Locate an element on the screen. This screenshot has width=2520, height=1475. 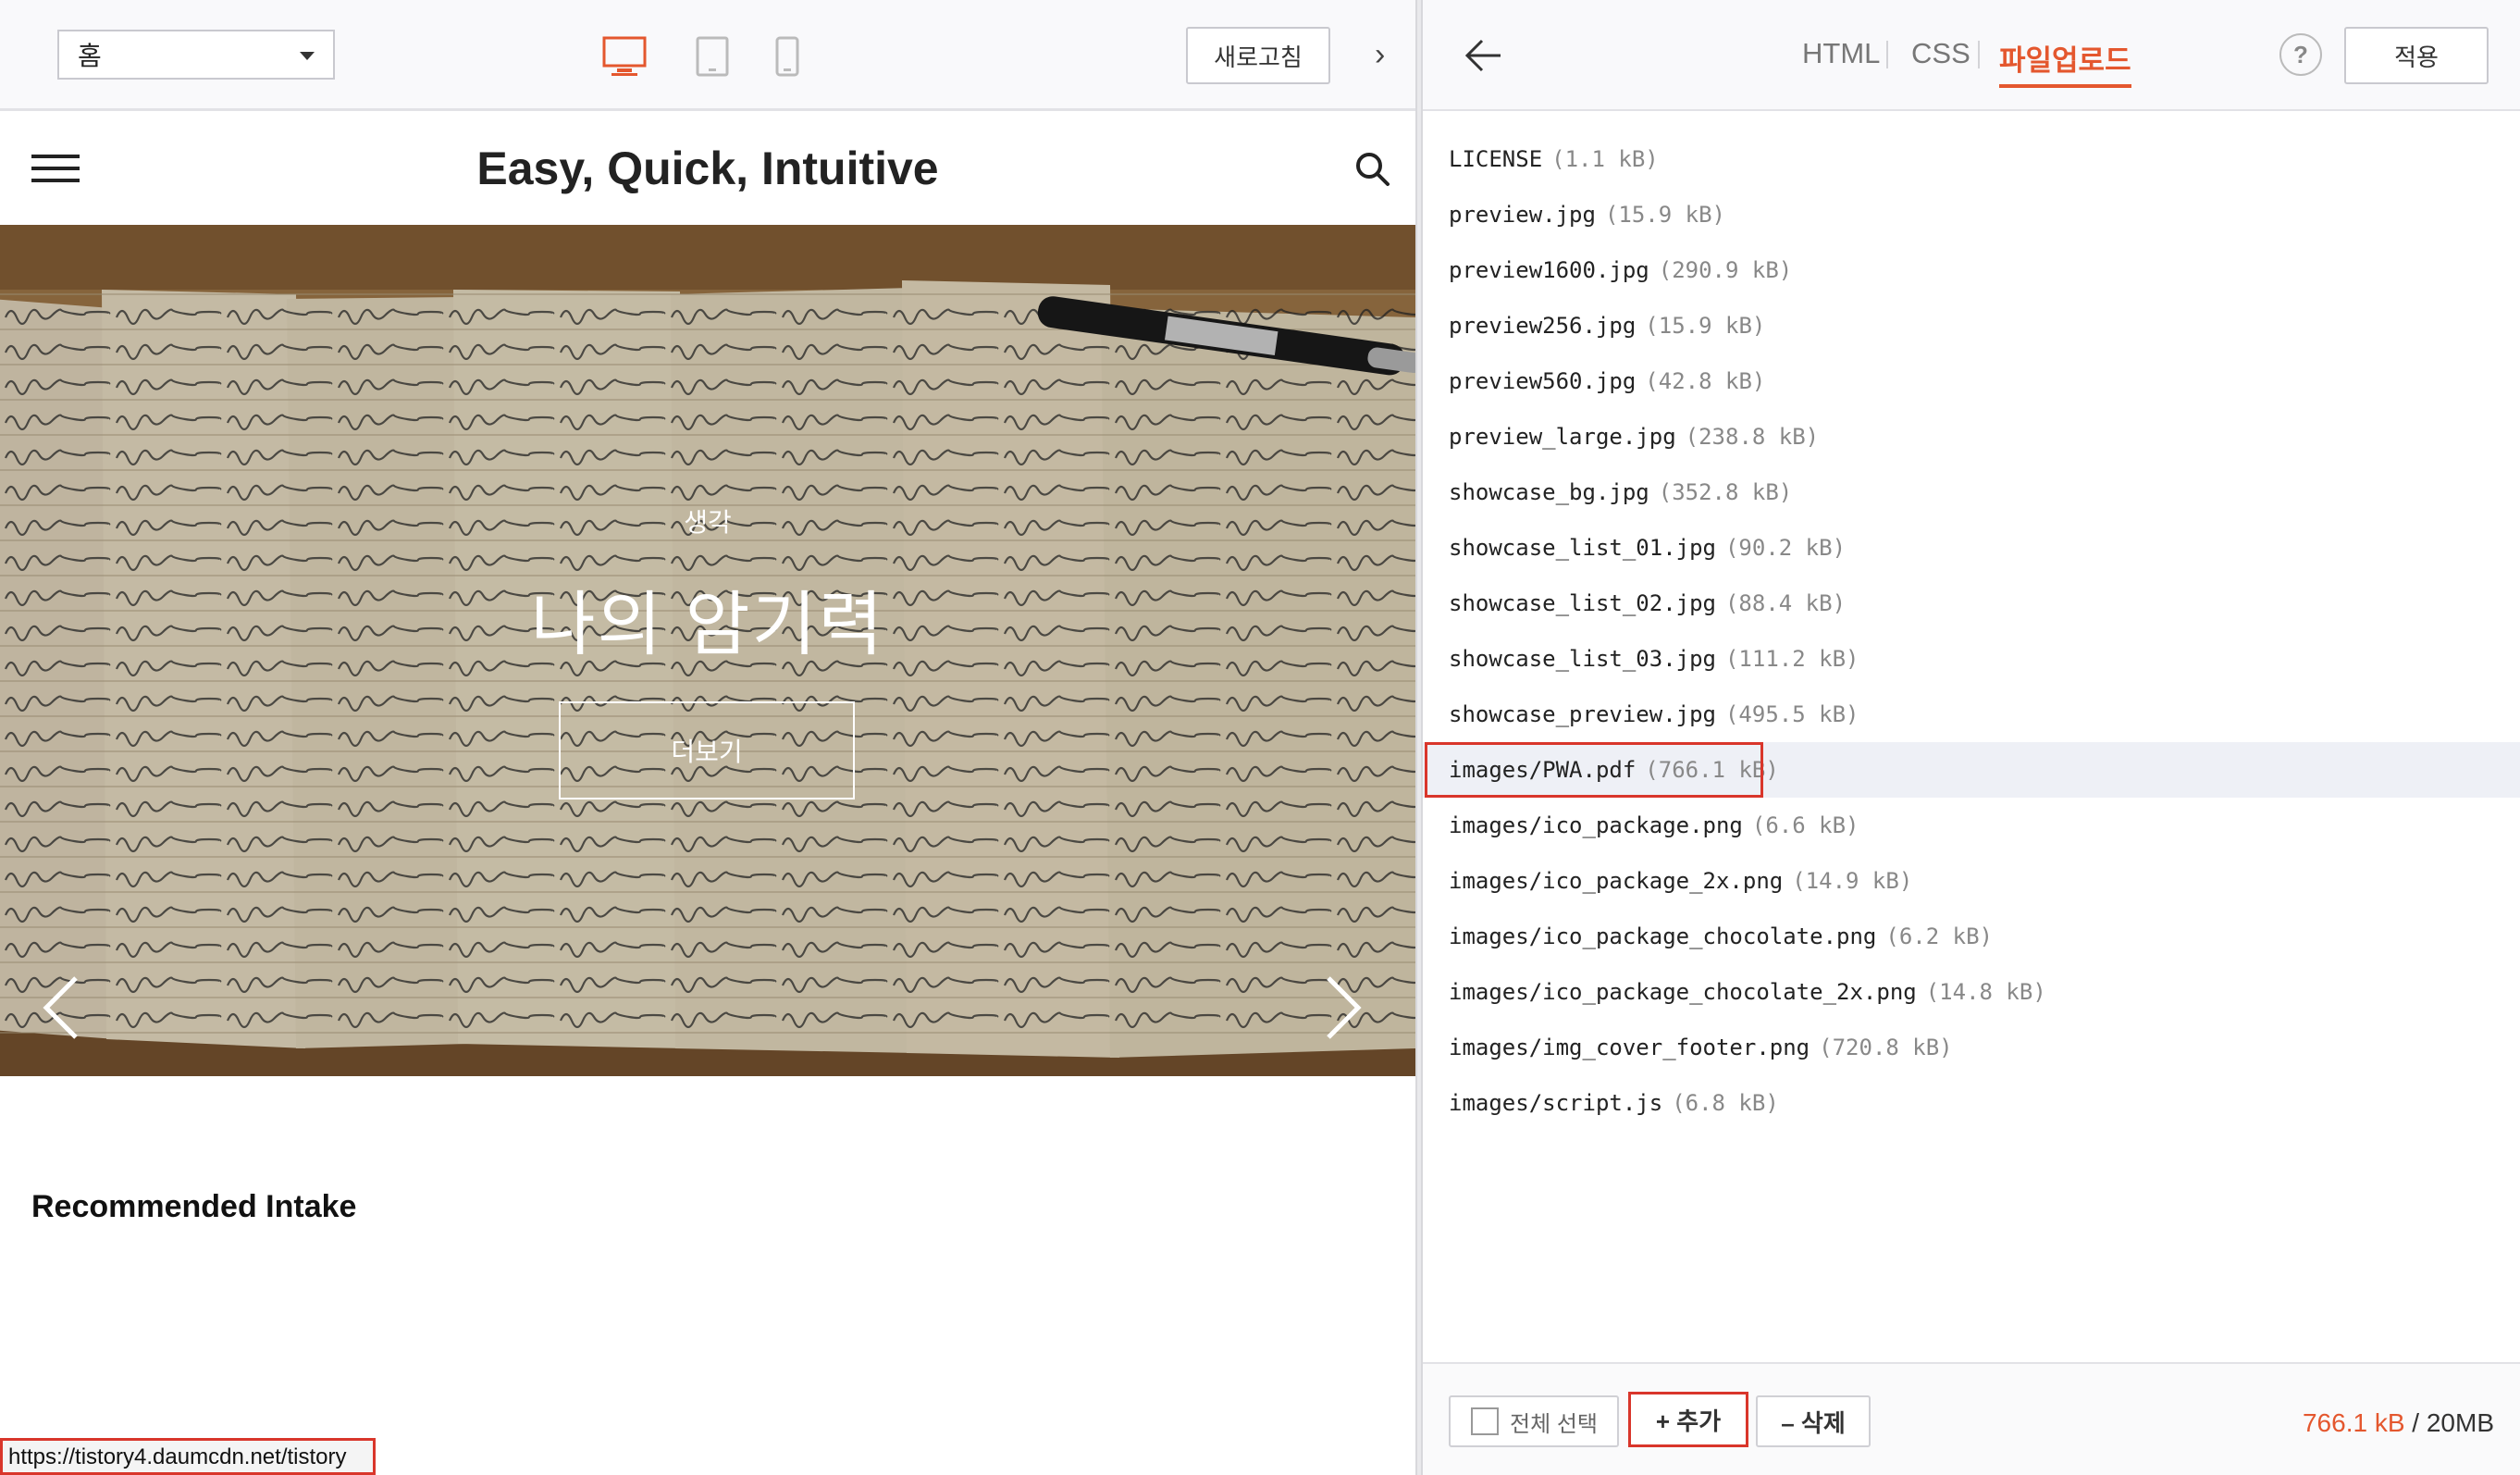
storage-usage: 766.1 kB / 20MB is located at coordinates (2398, 1423).